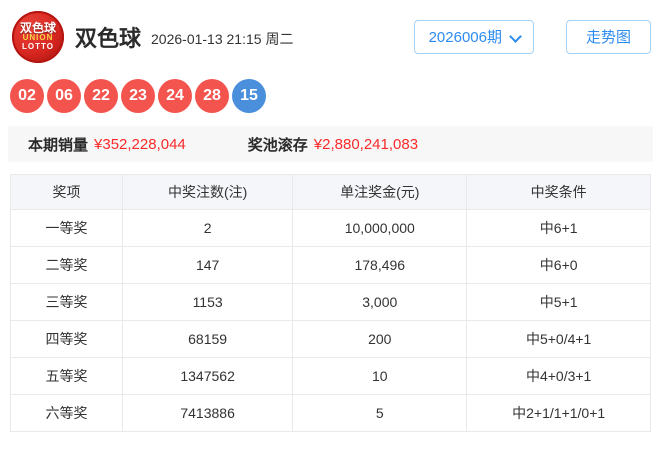  I want to click on union-lotto-logo: 双色球 UNION LOTTO, so click(38, 36).